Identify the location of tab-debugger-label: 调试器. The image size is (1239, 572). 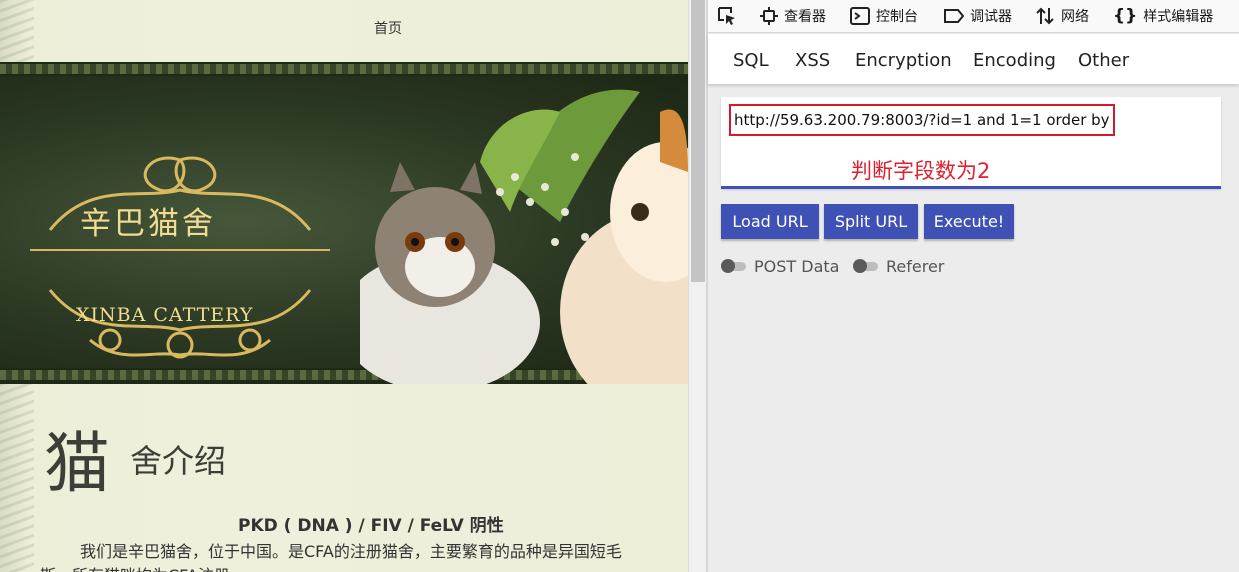
(991, 17).